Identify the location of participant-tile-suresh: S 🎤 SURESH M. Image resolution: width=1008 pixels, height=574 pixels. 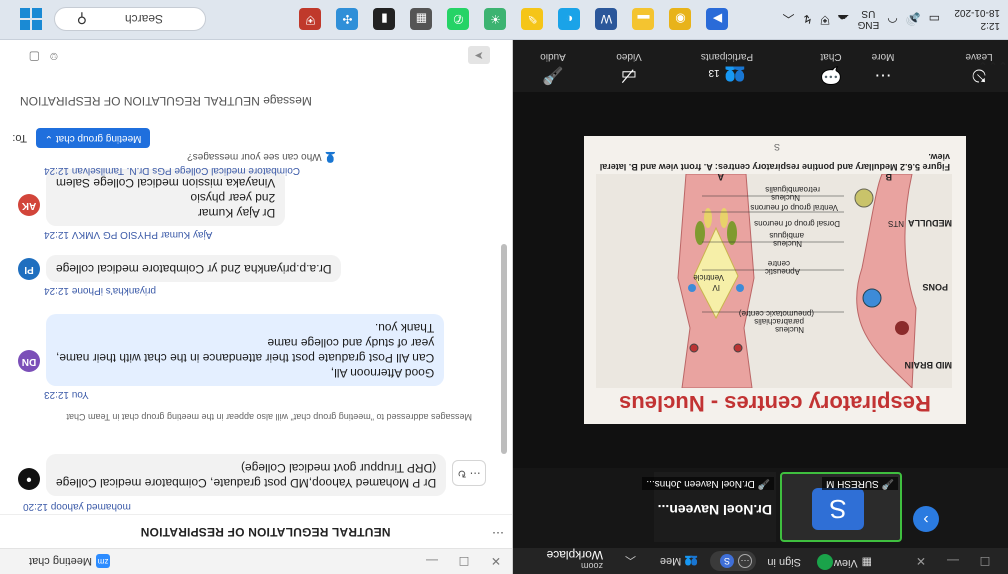
(841, 507).